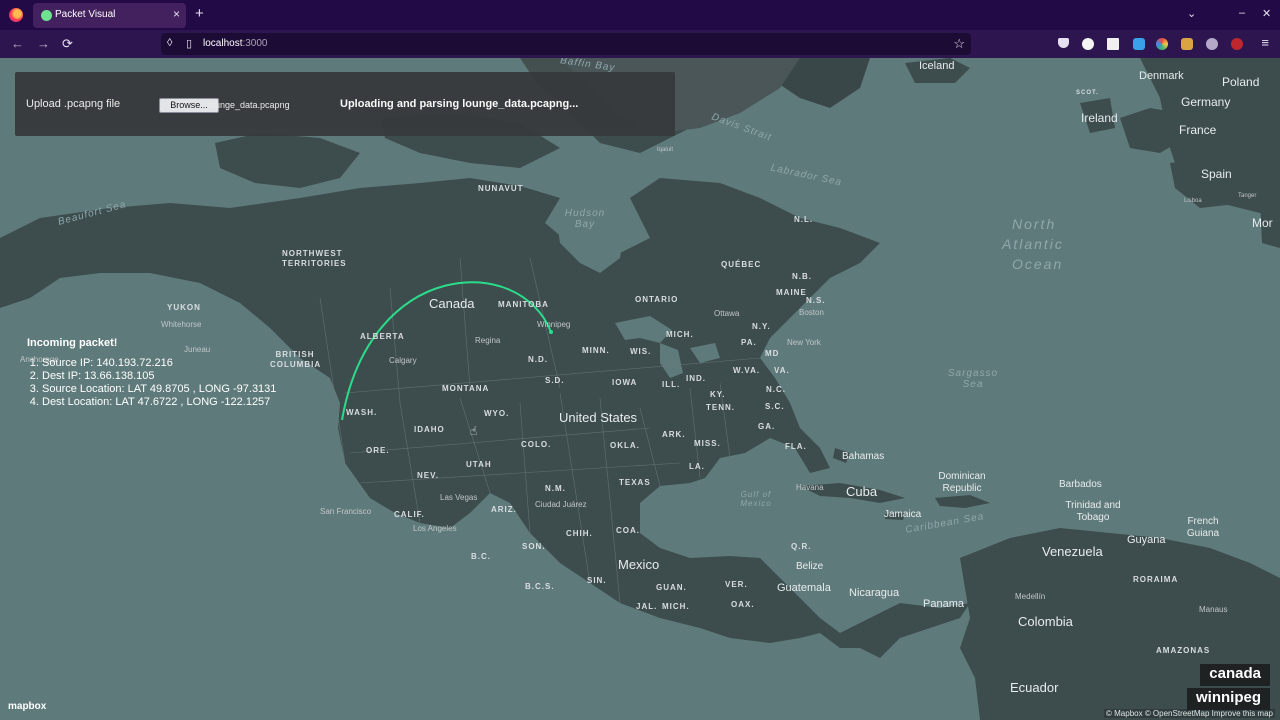 The height and width of the screenshot is (720, 1280). What do you see at coordinates (382, 336) in the screenshot?
I see `map-label-region: ALBERTA` at bounding box center [382, 336].